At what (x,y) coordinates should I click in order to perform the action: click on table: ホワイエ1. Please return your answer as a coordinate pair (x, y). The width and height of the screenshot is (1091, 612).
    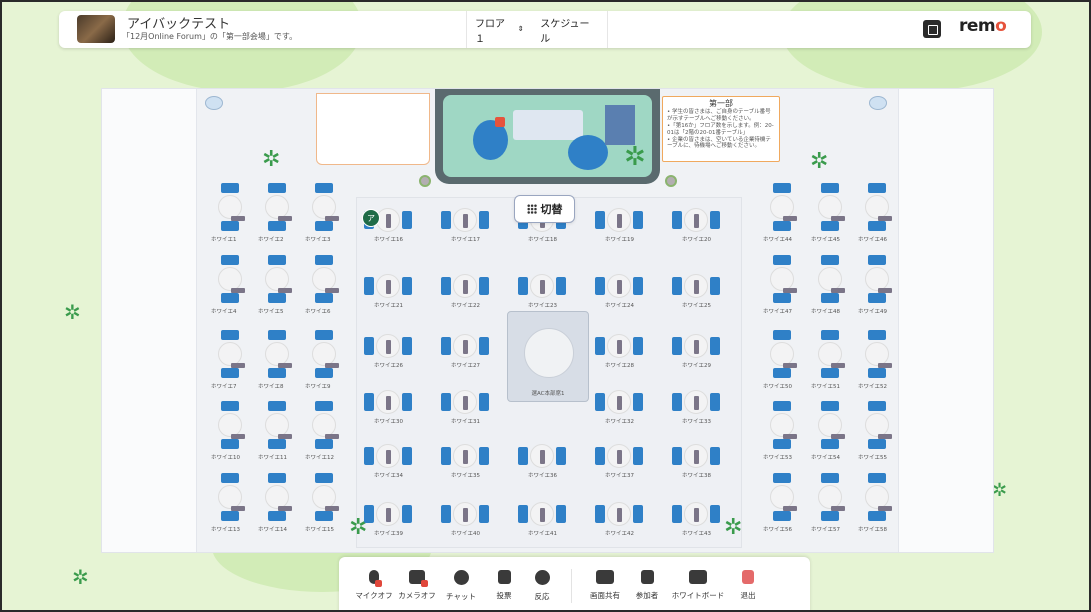
    Looking at the image, I should click on (233, 213).